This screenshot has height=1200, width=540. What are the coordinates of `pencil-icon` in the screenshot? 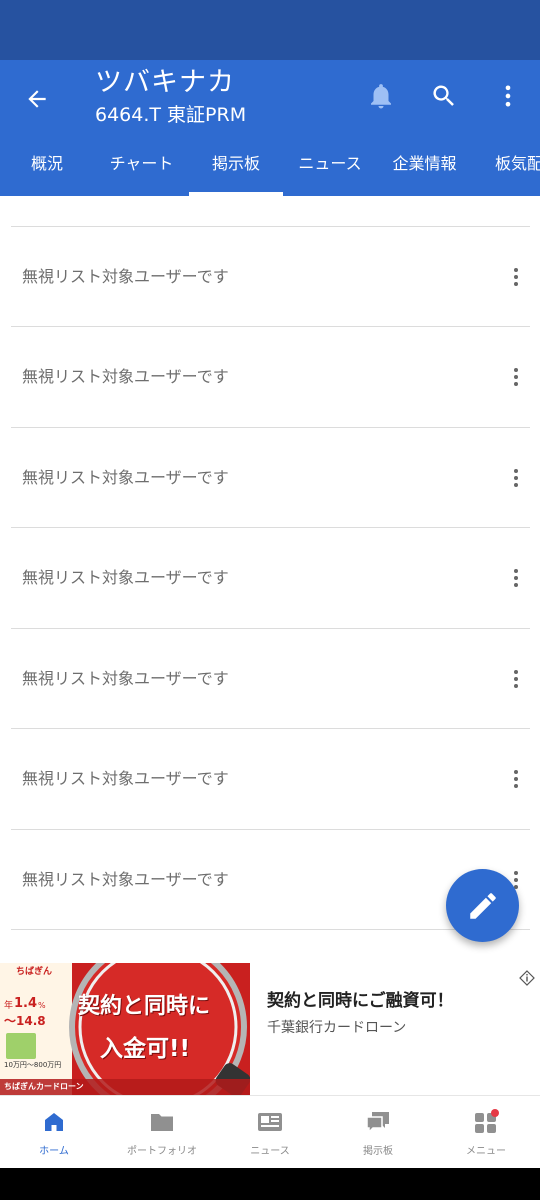 It's located at (482, 905).